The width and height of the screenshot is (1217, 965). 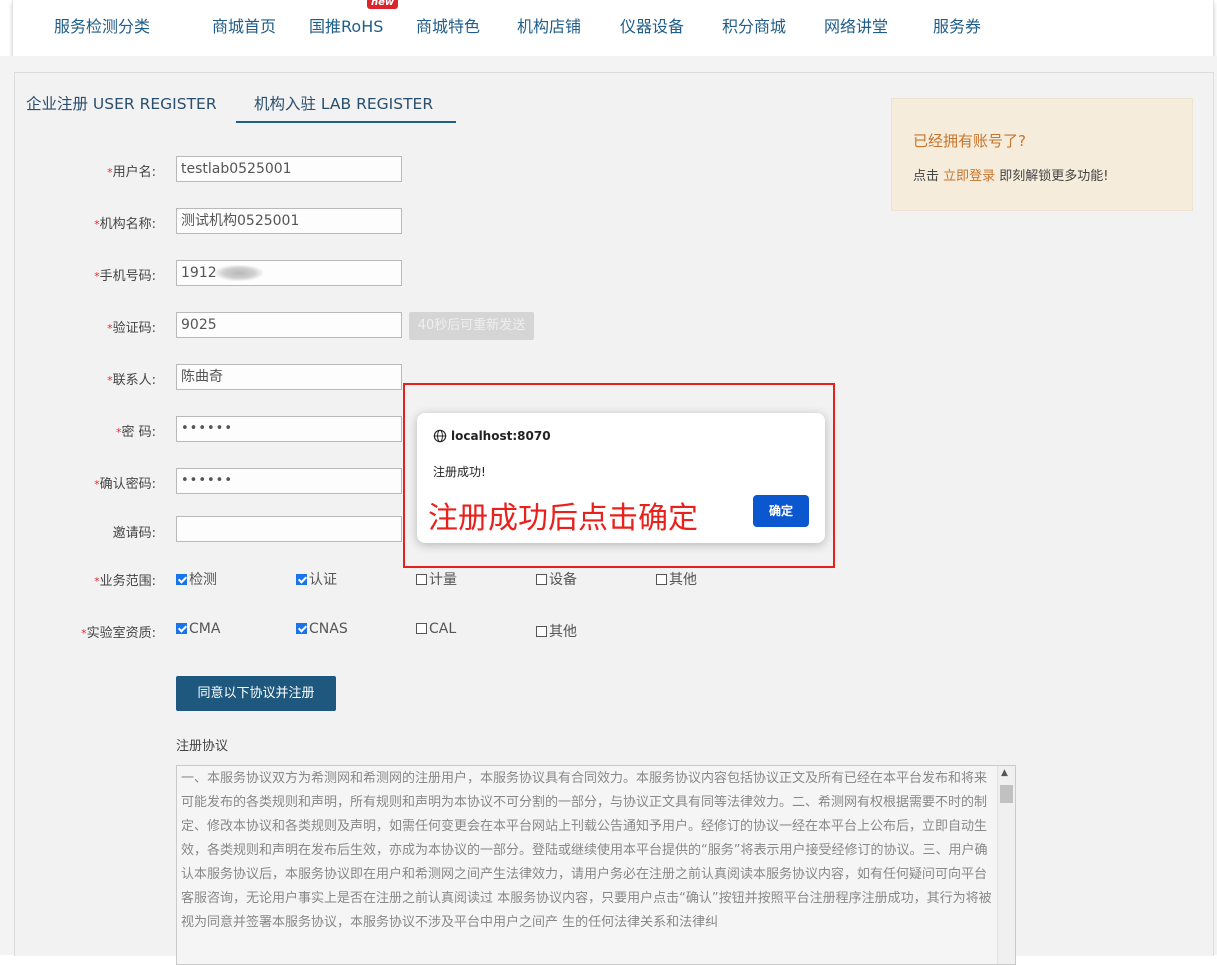 I want to click on invite-code-input, so click(x=289, y=529).